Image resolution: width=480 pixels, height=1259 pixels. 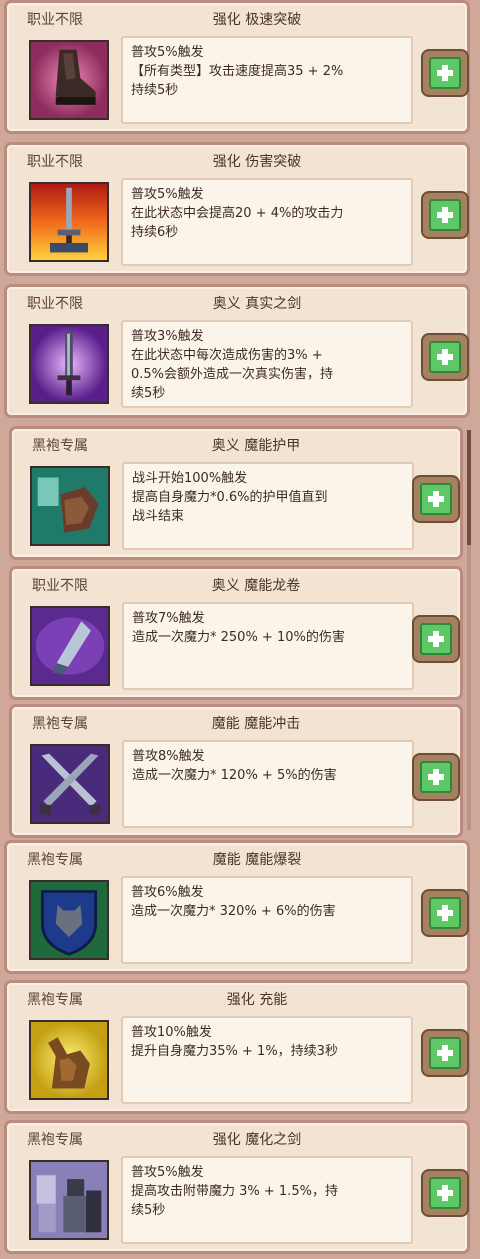 I want to click on scrollbar-thumb, so click(x=469, y=487).